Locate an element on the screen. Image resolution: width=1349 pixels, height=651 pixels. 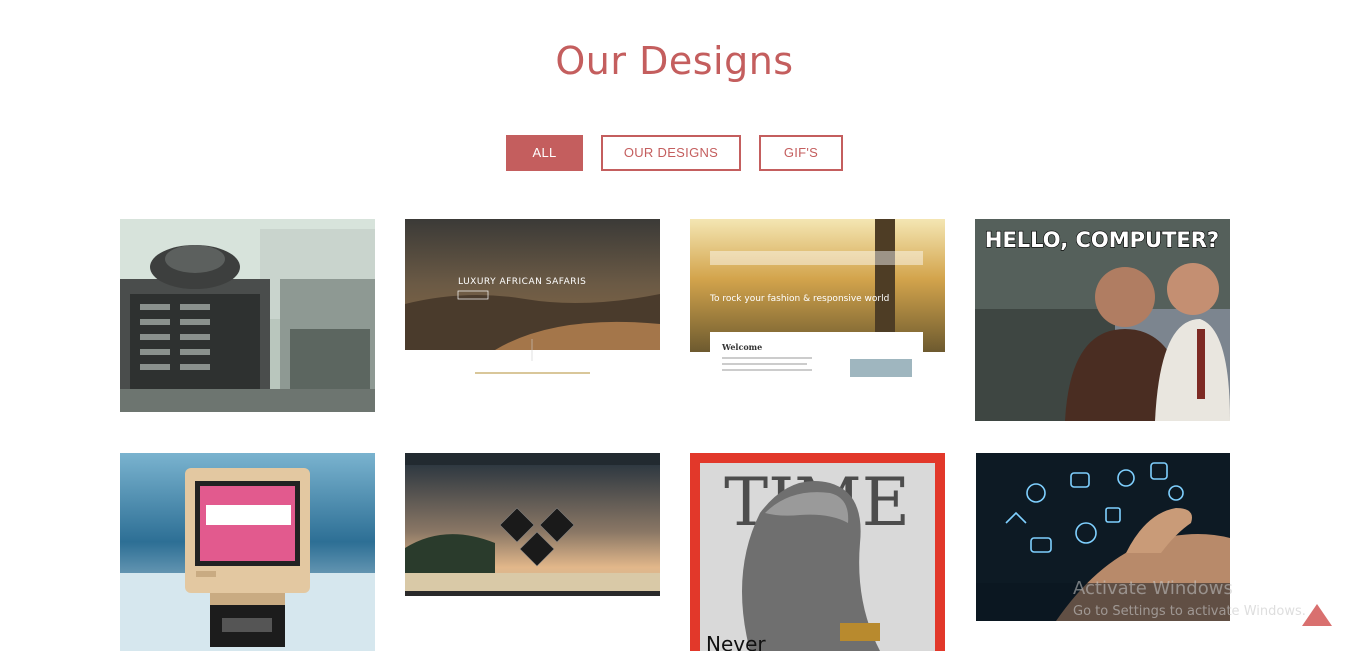
time-cover-image: TIME Never is located at coordinates (817, 552).